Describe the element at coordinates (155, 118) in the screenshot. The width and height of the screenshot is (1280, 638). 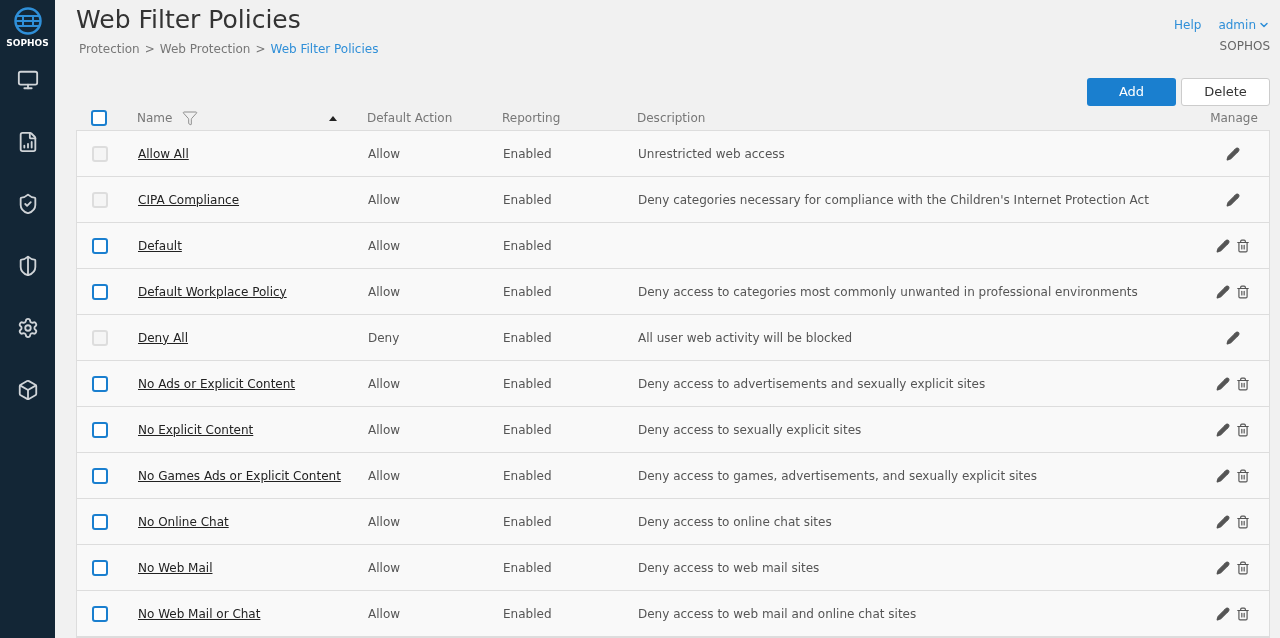
I see `column-header: Name` at that location.